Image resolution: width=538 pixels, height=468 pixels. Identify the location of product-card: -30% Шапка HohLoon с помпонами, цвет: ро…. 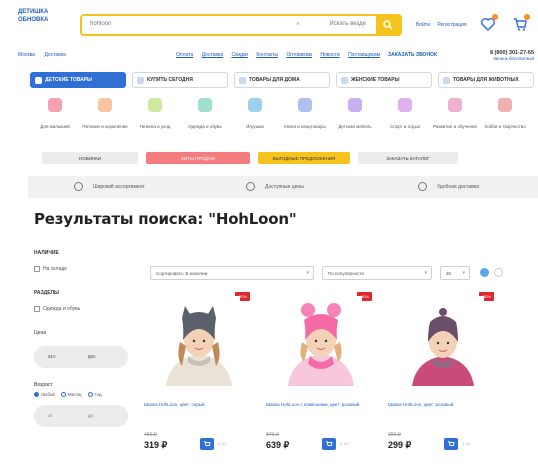
(322, 375).